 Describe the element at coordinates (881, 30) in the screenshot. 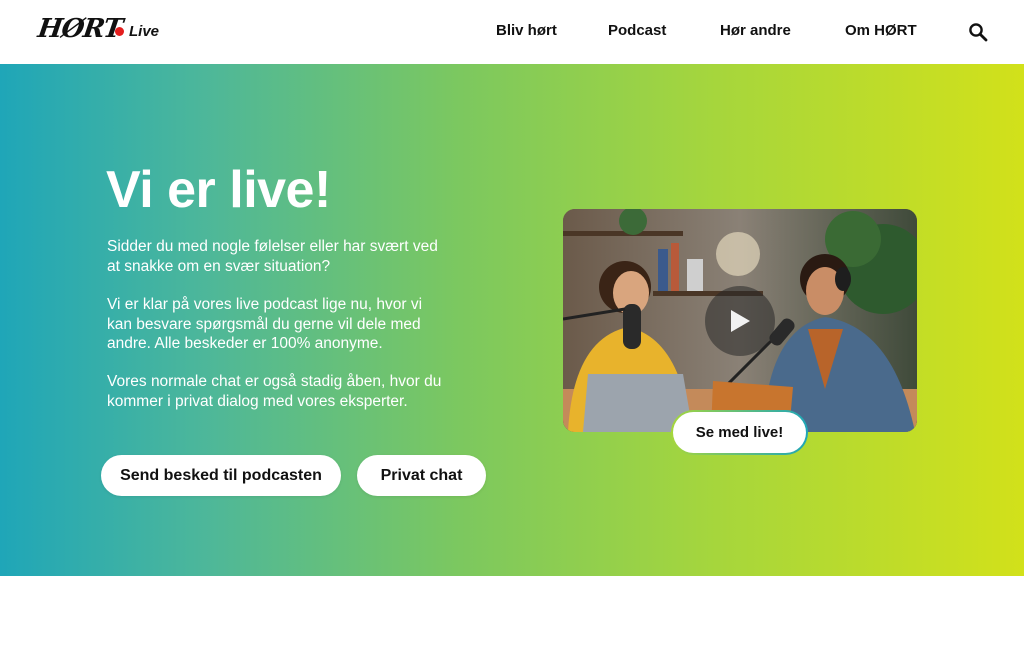

I see `nav-om-hort: Om HØRT` at that location.